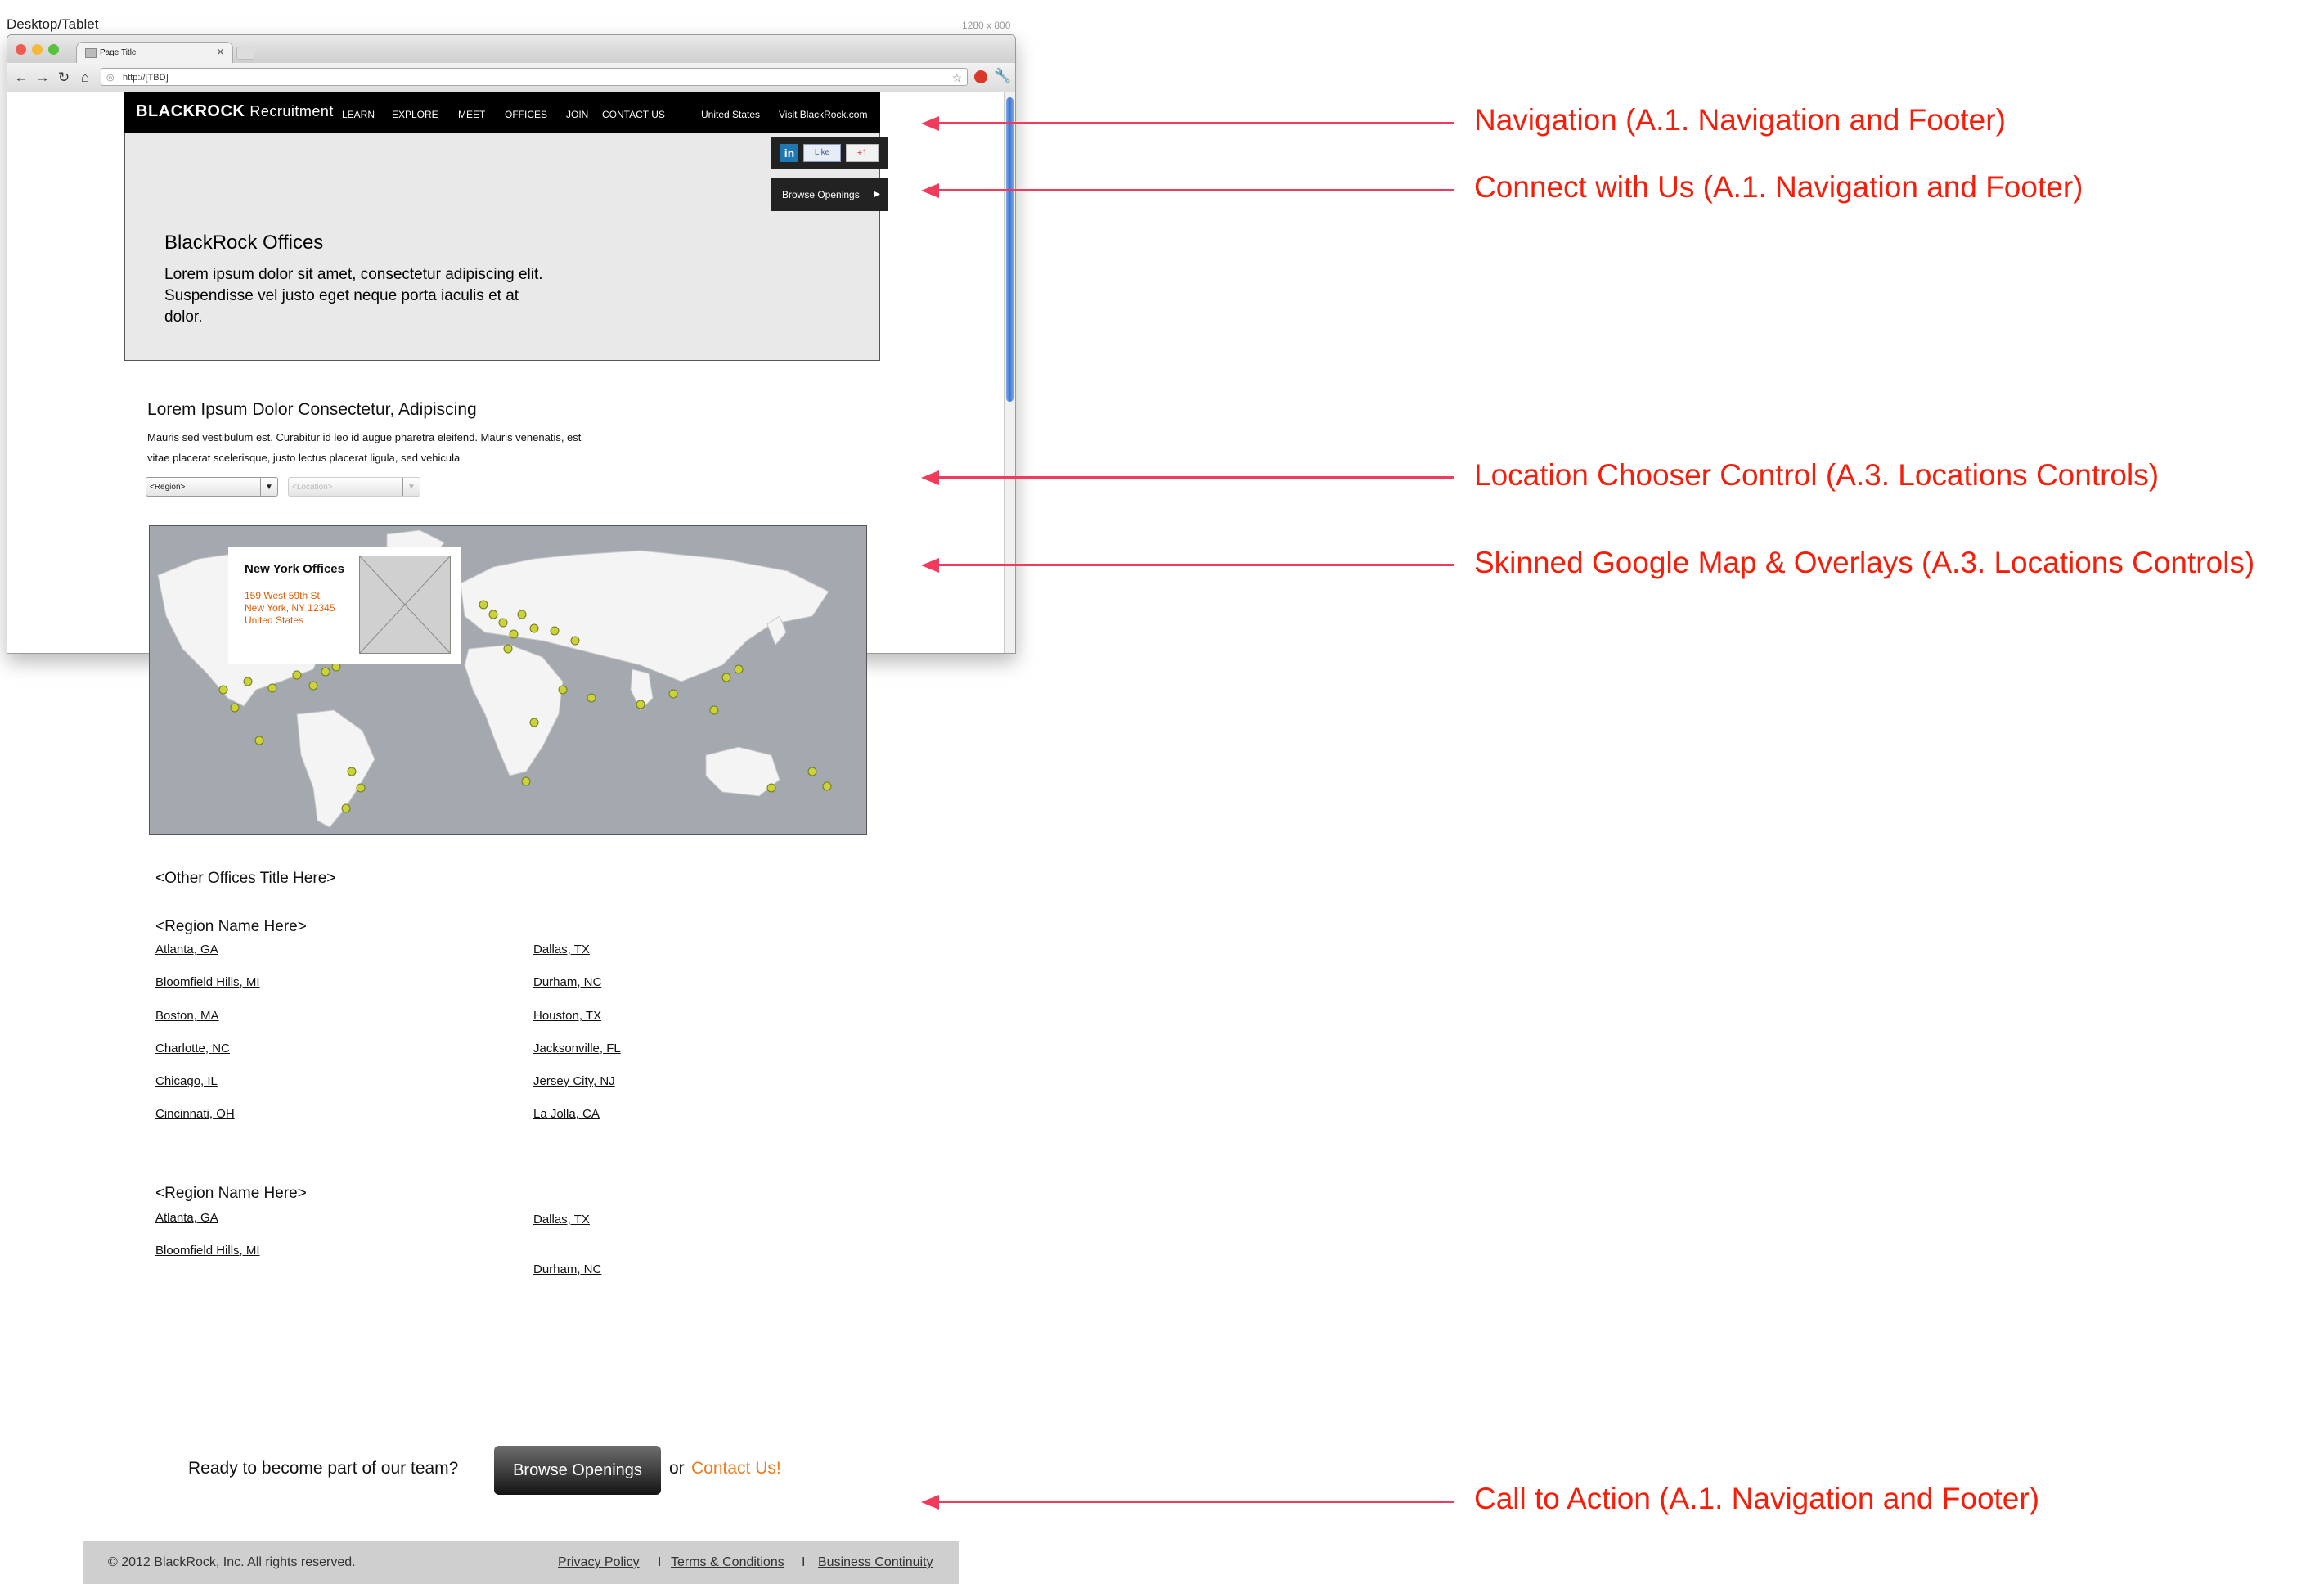  What do you see at coordinates (235, 112) in the screenshot?
I see `site-logo: BLACKROCK Recruitment` at bounding box center [235, 112].